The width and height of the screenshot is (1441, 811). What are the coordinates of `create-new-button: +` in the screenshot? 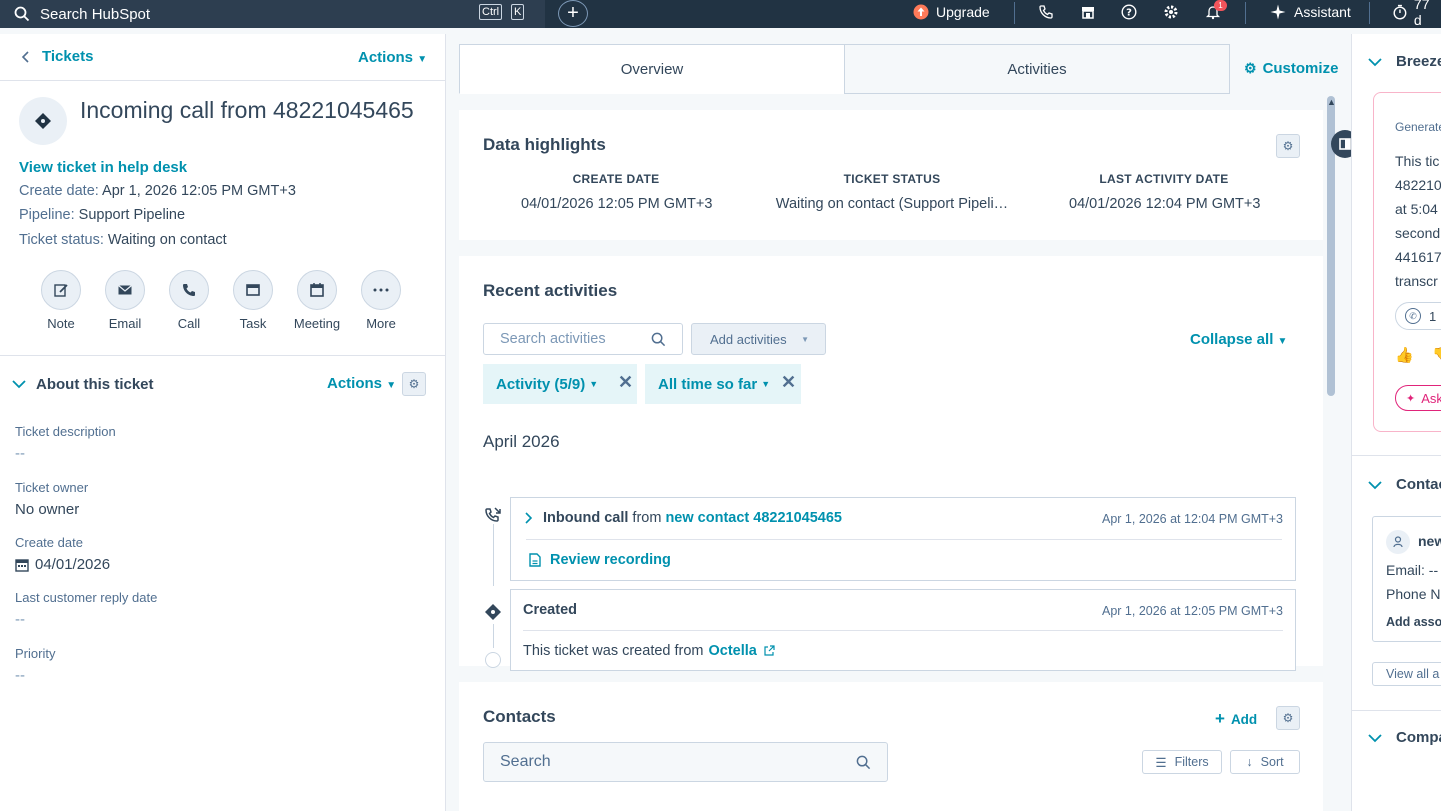 It's located at (573, 13).